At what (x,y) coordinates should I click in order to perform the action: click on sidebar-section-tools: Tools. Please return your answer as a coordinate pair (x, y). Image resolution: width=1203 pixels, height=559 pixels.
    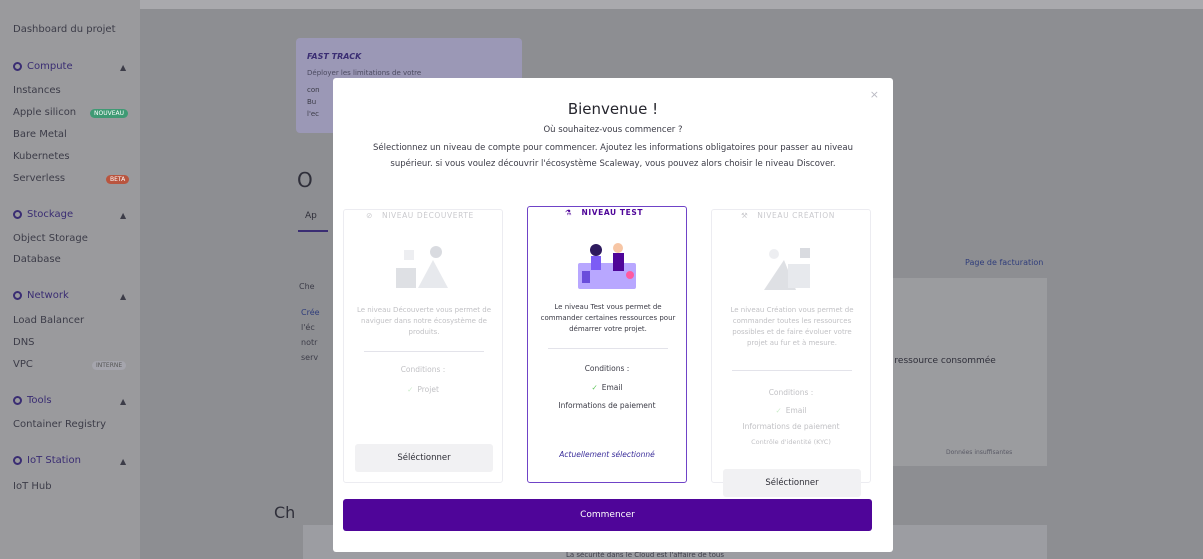
    Looking at the image, I should click on (32, 400).